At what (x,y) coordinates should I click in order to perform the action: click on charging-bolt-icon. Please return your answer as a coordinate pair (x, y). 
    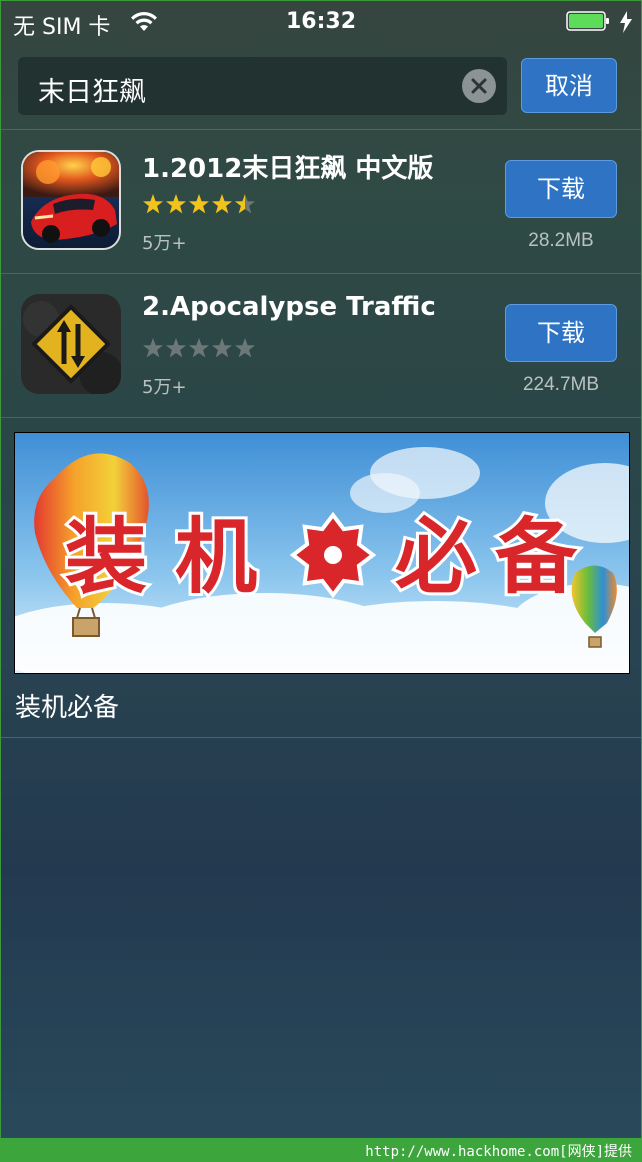
    Looking at the image, I should click on (626, 22).